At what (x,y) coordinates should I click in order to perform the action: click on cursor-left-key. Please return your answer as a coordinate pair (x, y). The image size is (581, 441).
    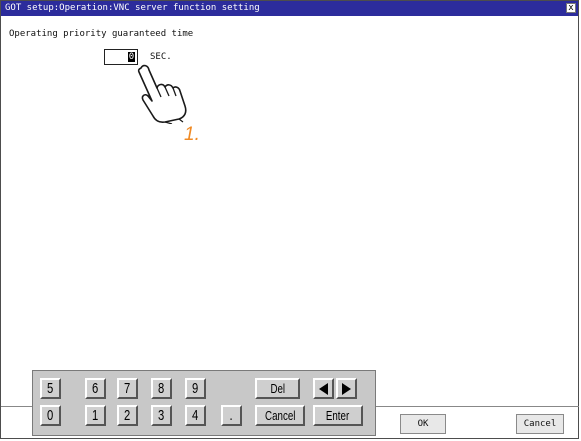
    Looking at the image, I should click on (323, 388).